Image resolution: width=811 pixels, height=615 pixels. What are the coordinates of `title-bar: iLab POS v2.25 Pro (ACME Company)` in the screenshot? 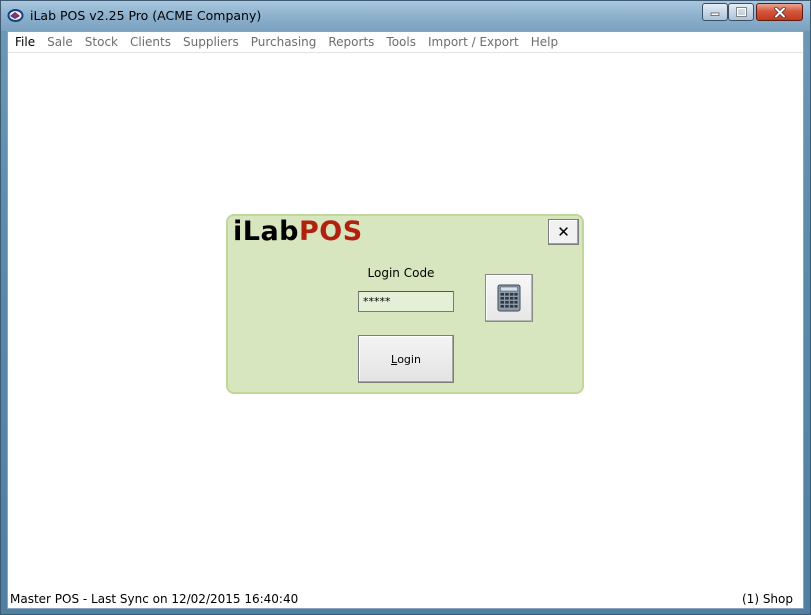 It's located at (405, 16).